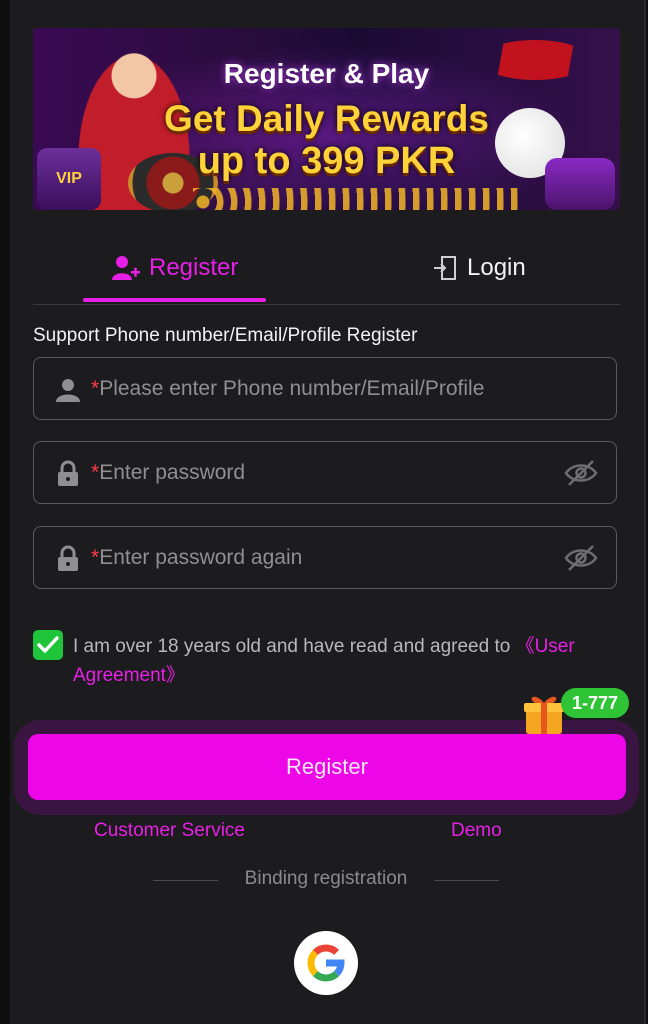 The height and width of the screenshot is (1024, 648). I want to click on auth-tabs: Register Login, so click(326, 268).